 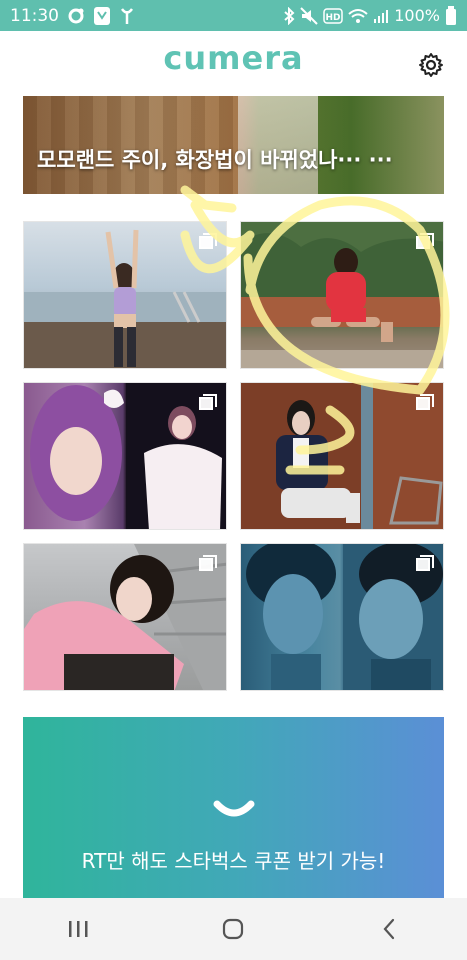 What do you see at coordinates (127, 16) in the screenshot?
I see `antenna-icon` at bounding box center [127, 16].